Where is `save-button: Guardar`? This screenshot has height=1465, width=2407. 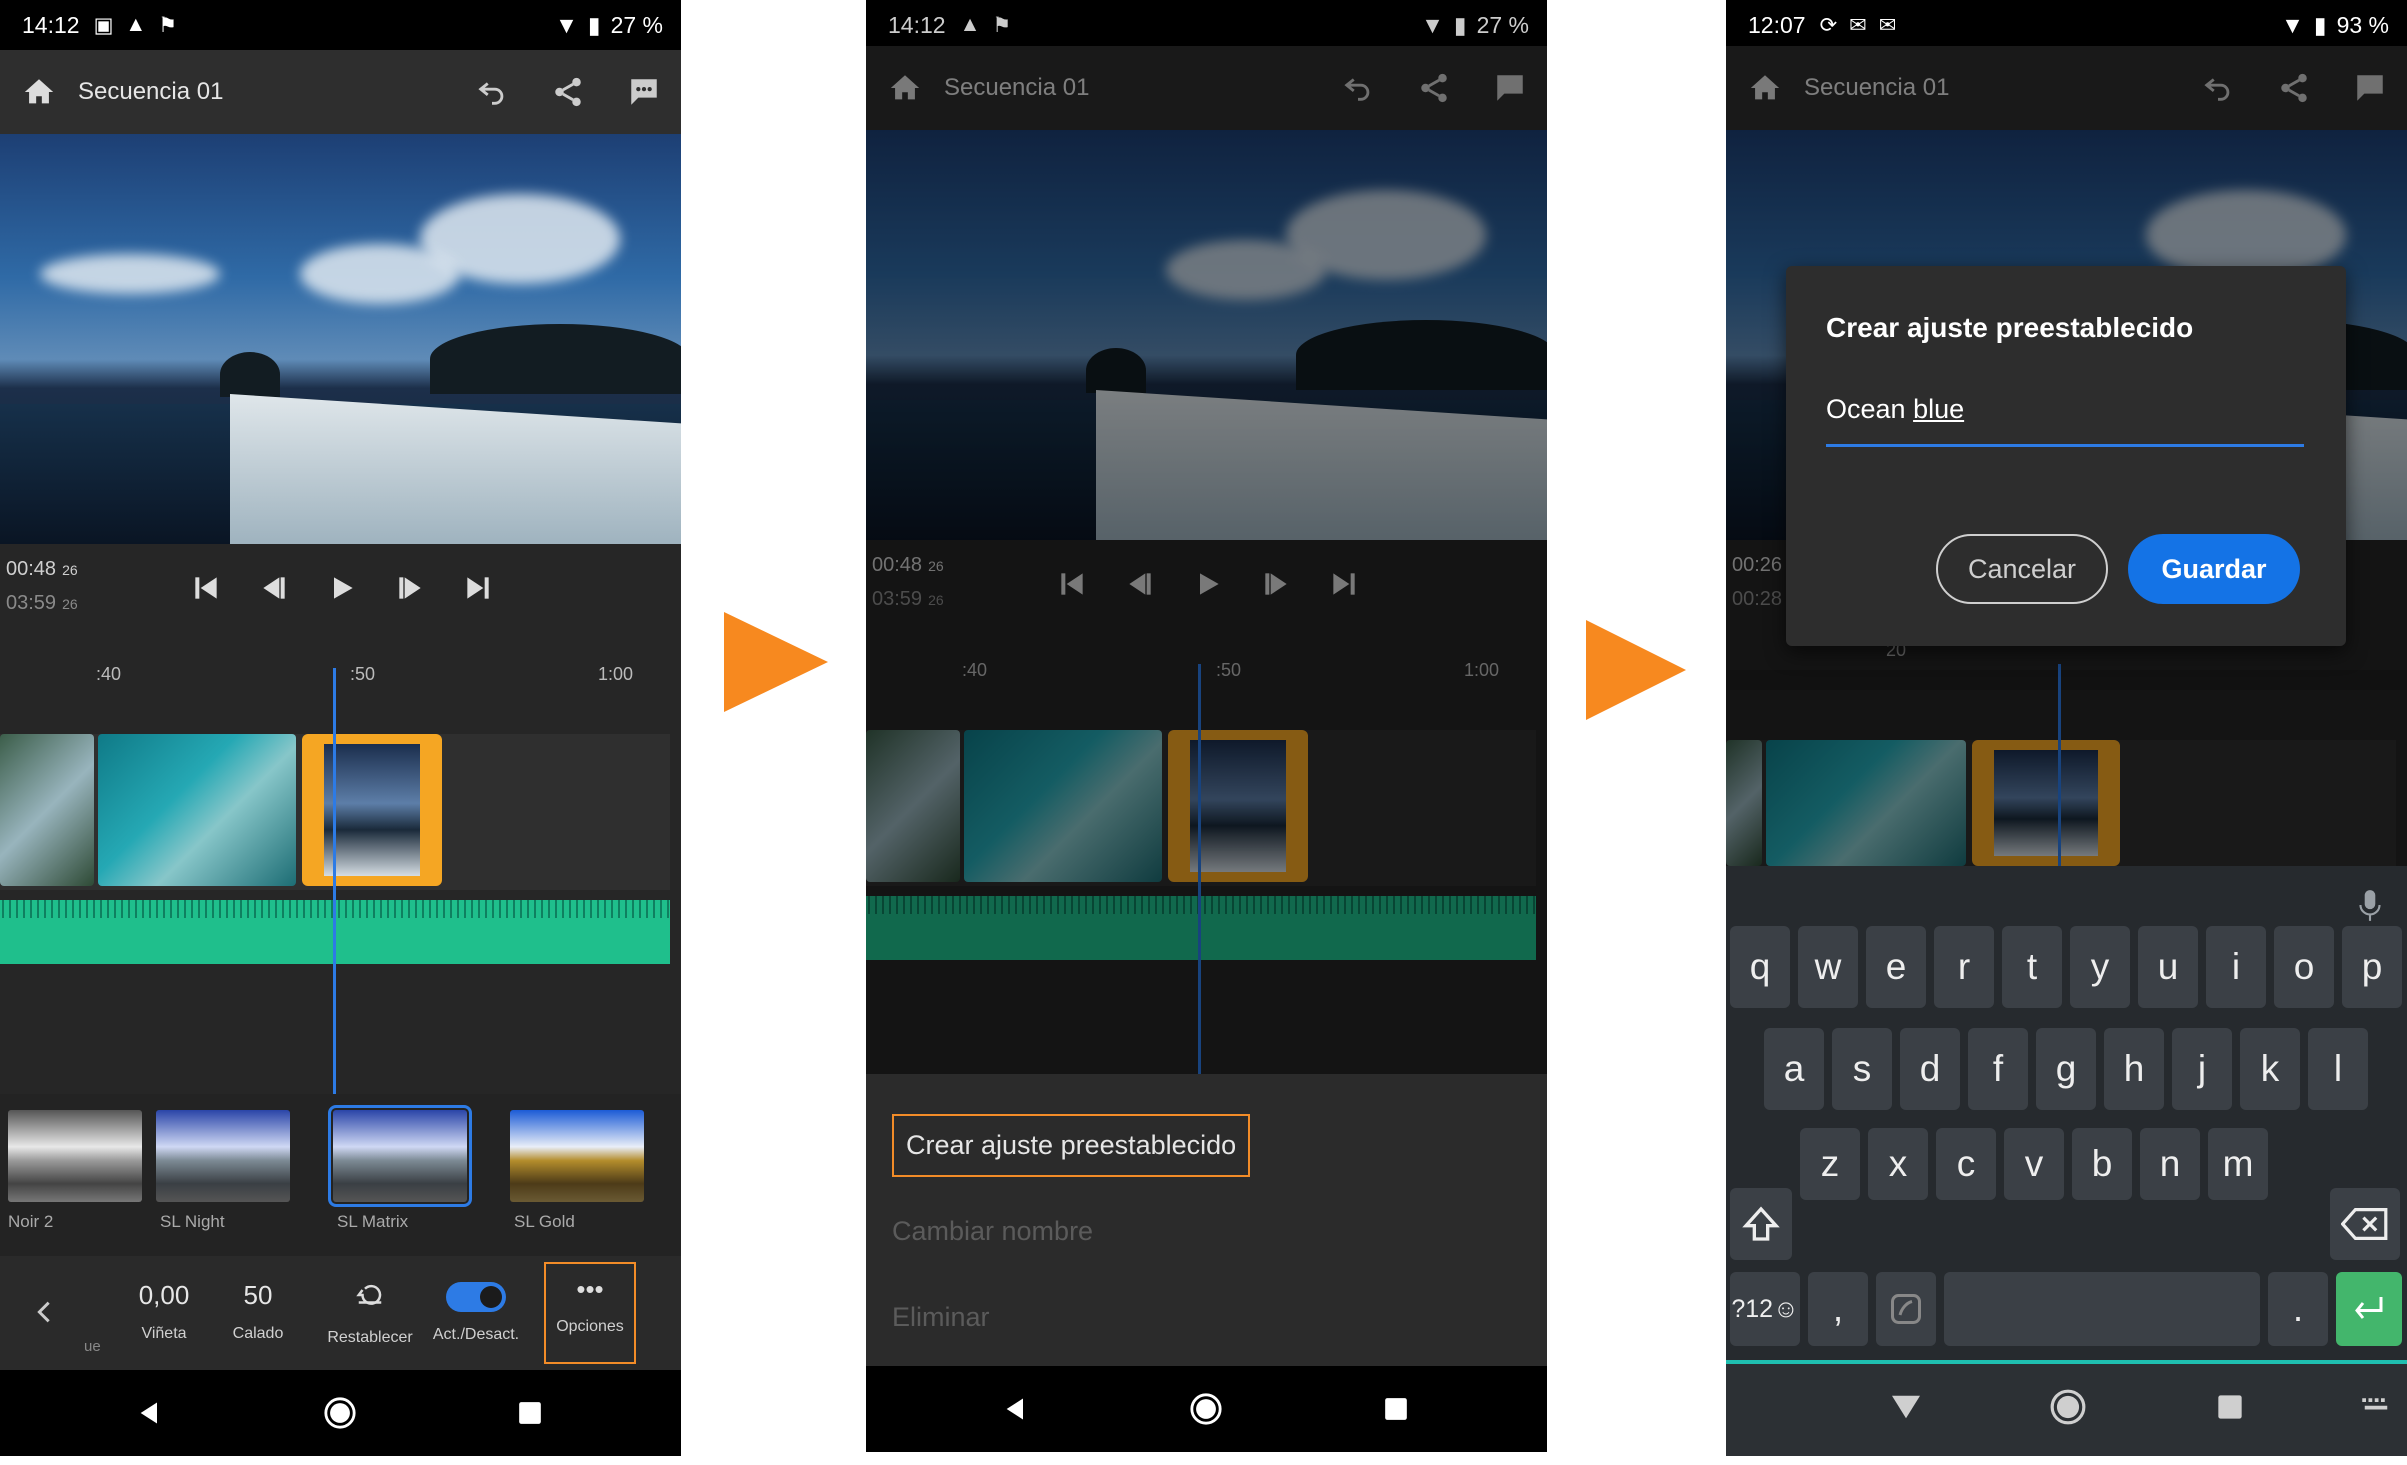 save-button: Guardar is located at coordinates (2214, 569).